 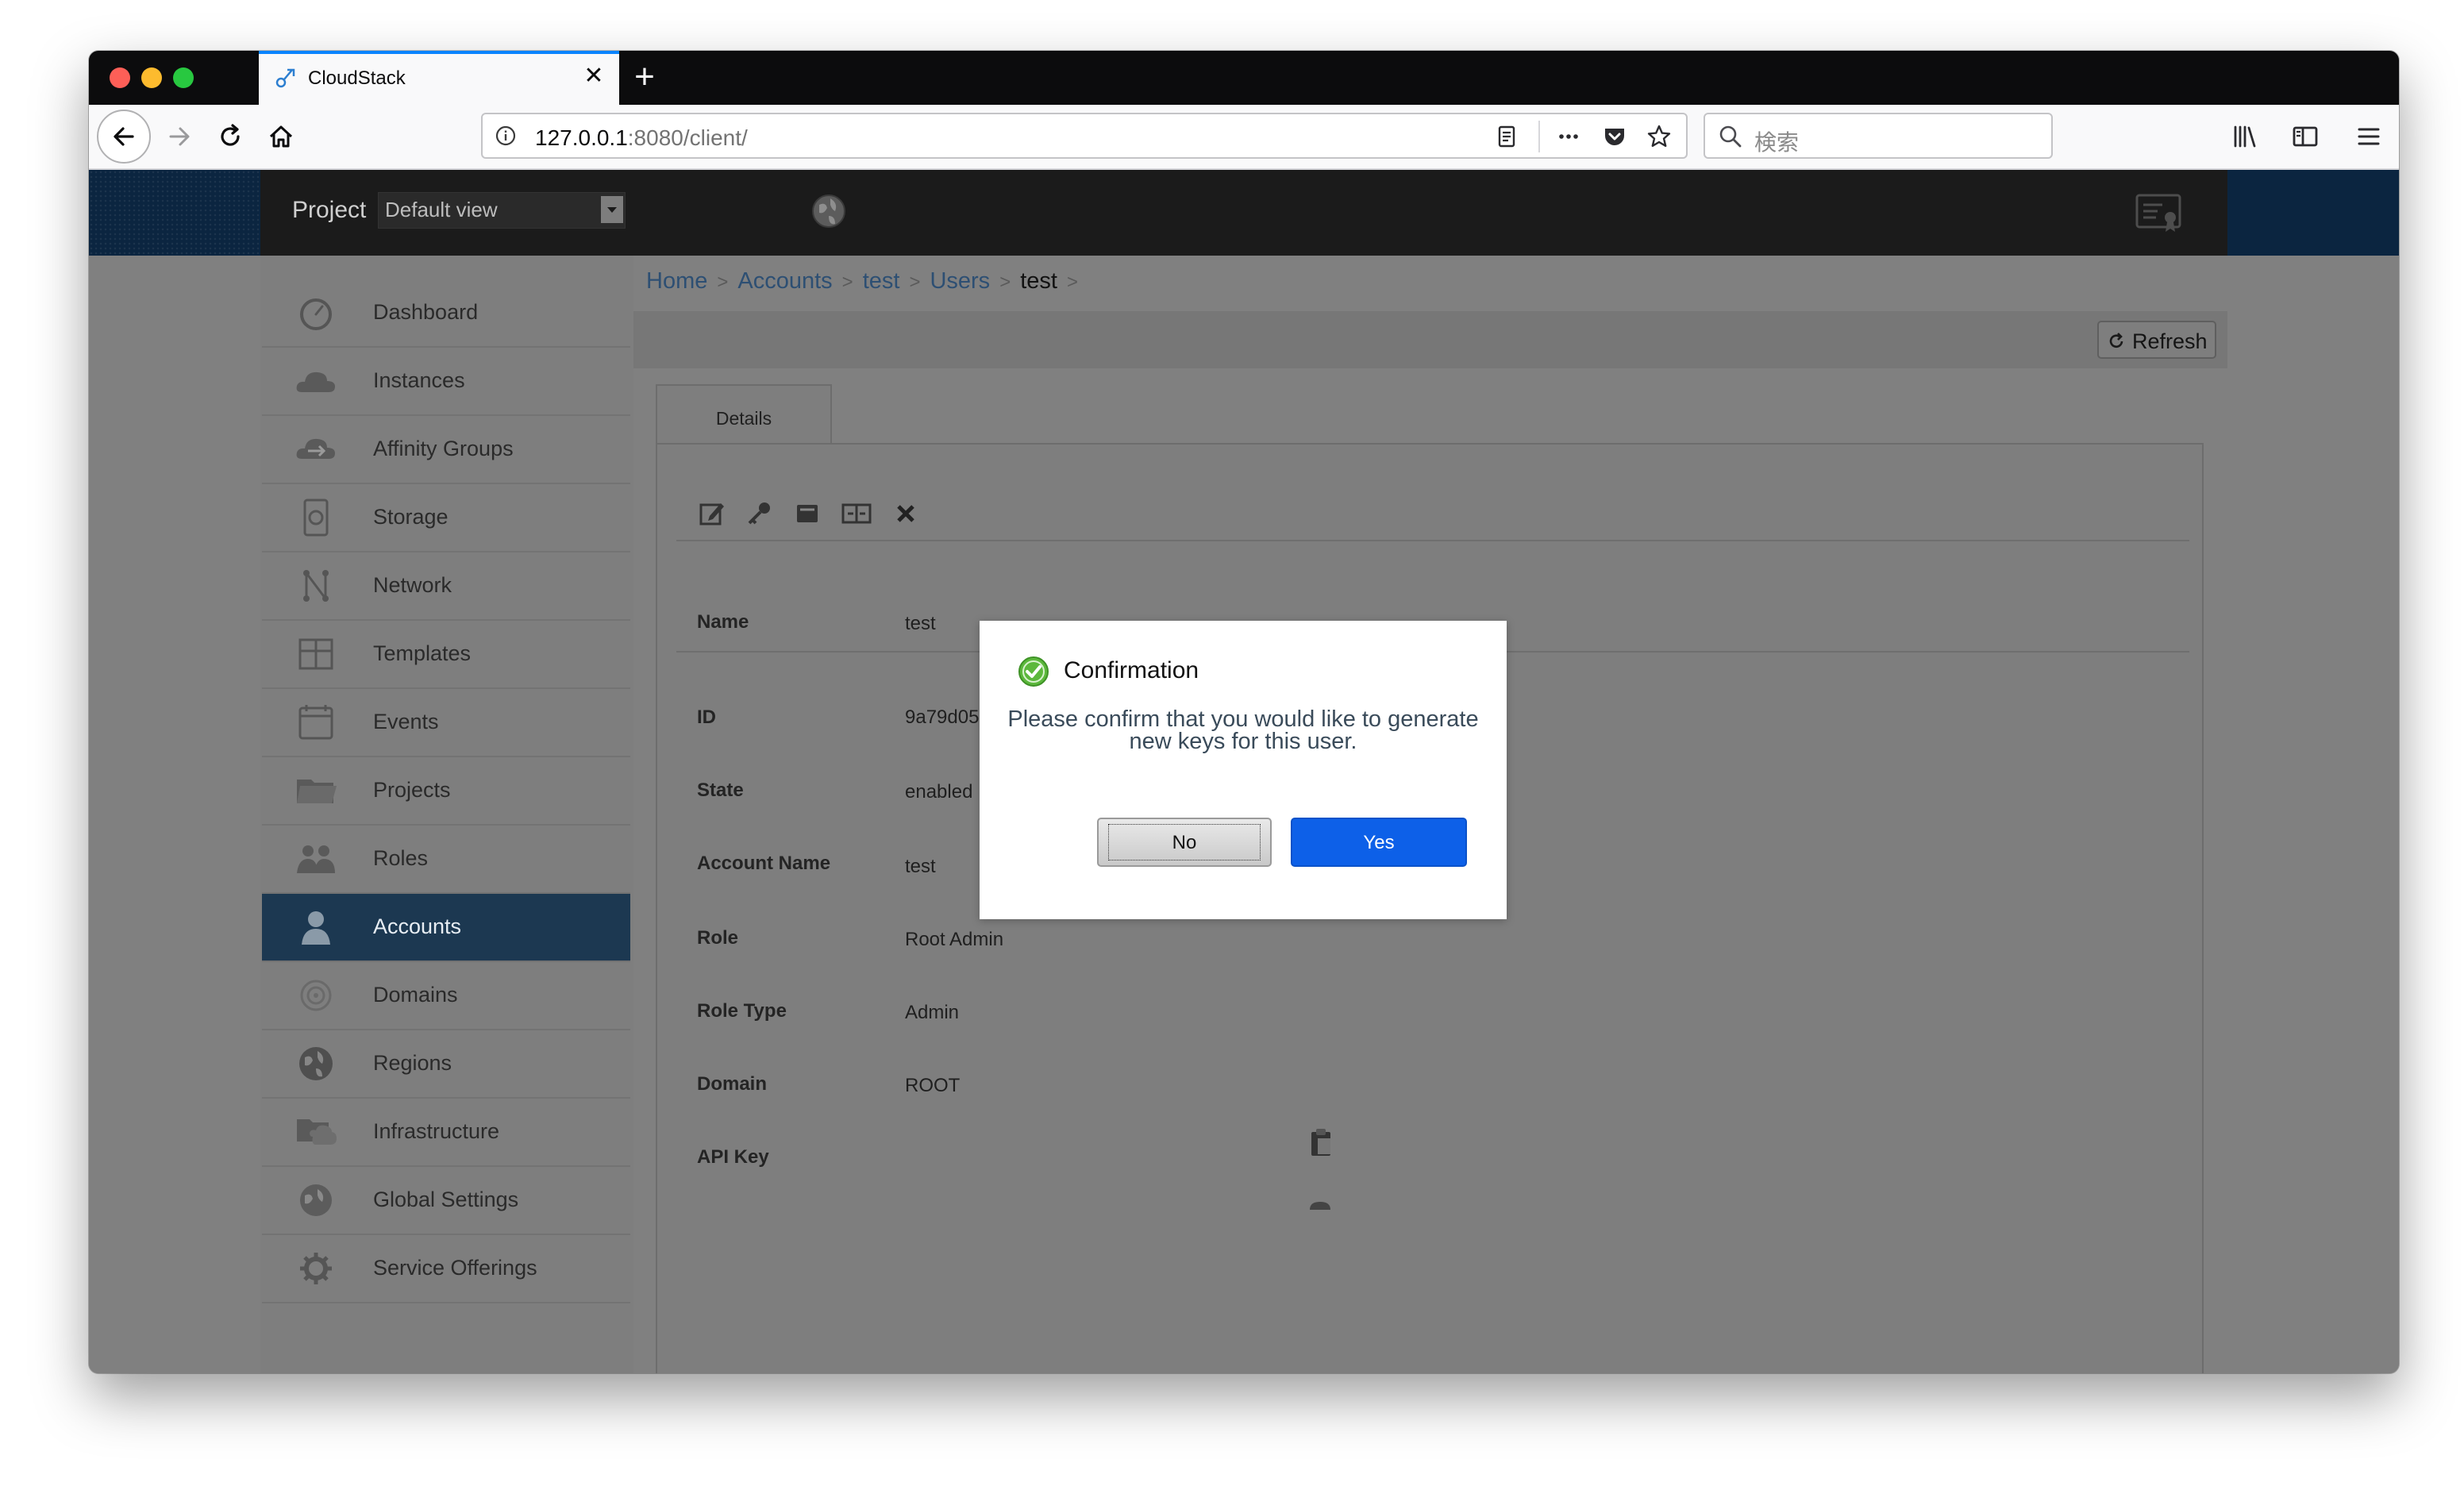 What do you see at coordinates (676, 281) in the screenshot?
I see `breadcrumb-home: Home` at bounding box center [676, 281].